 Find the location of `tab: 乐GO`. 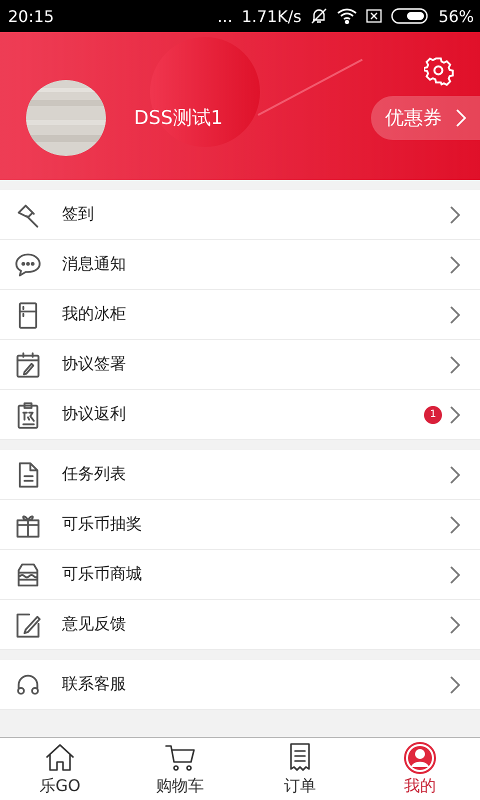

tab: 乐GO is located at coordinates (60, 769).